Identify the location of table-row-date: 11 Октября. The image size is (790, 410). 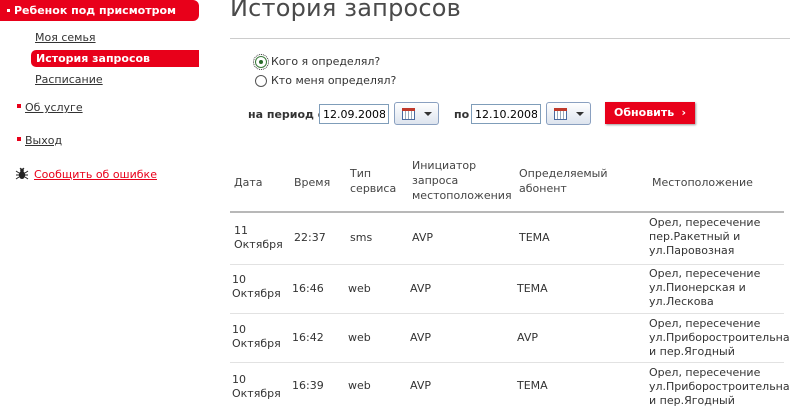
(258, 237).